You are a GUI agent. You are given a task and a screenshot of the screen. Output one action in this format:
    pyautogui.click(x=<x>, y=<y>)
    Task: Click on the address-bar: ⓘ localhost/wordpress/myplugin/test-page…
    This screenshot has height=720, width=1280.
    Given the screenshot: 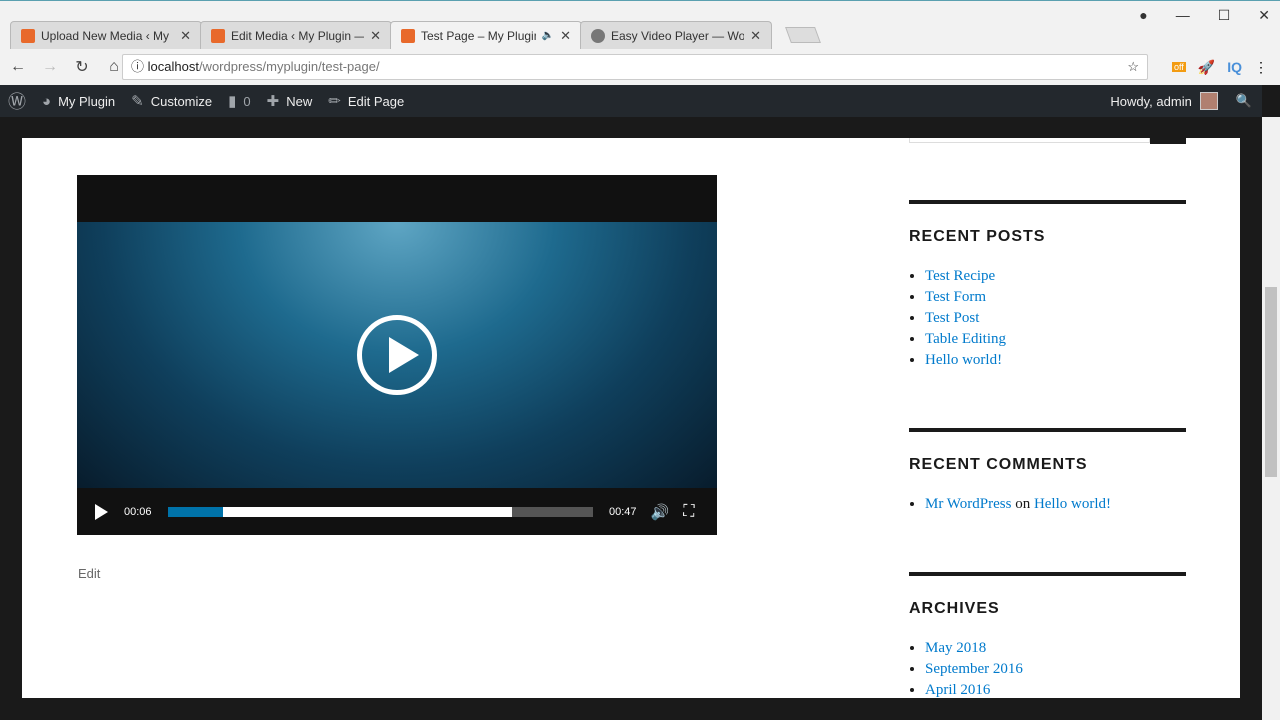 What is the action you would take?
    pyautogui.click(x=635, y=67)
    